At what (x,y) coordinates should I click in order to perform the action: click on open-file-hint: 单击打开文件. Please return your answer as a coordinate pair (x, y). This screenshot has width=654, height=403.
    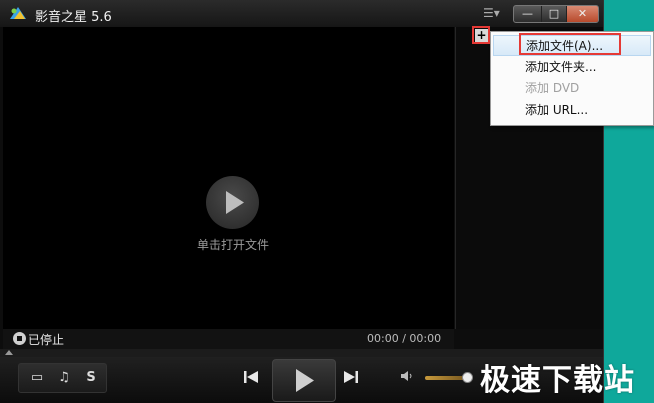
    Looking at the image, I should click on (233, 244).